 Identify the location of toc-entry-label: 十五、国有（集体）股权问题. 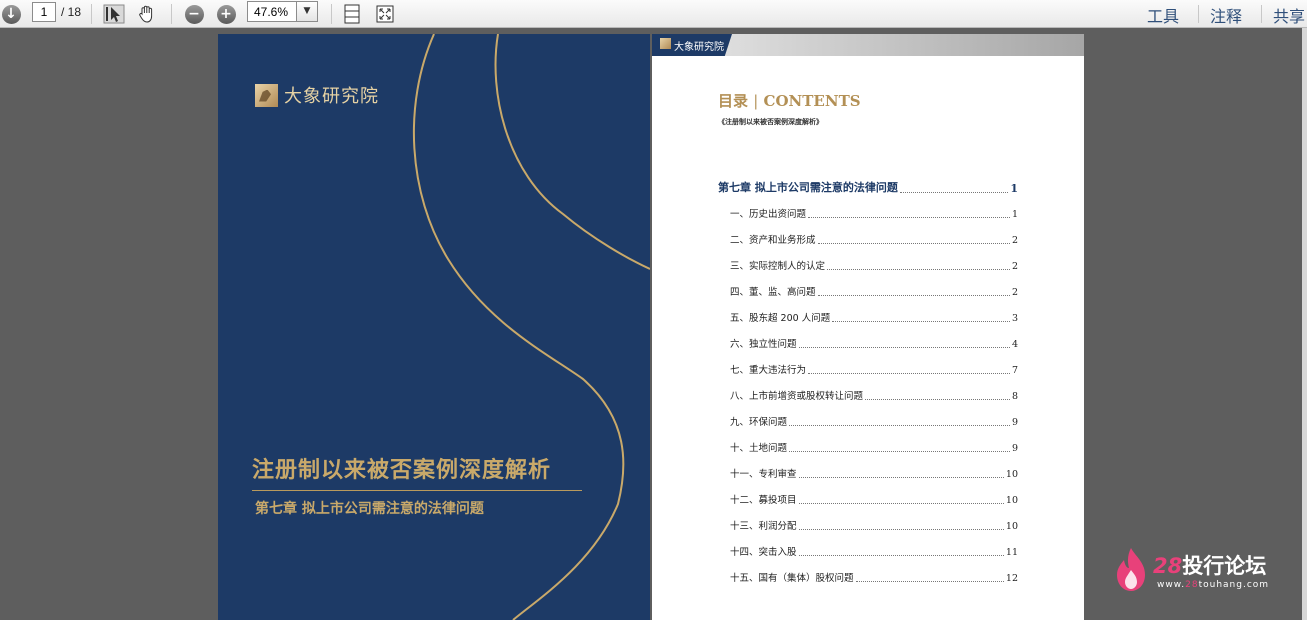
(792, 578).